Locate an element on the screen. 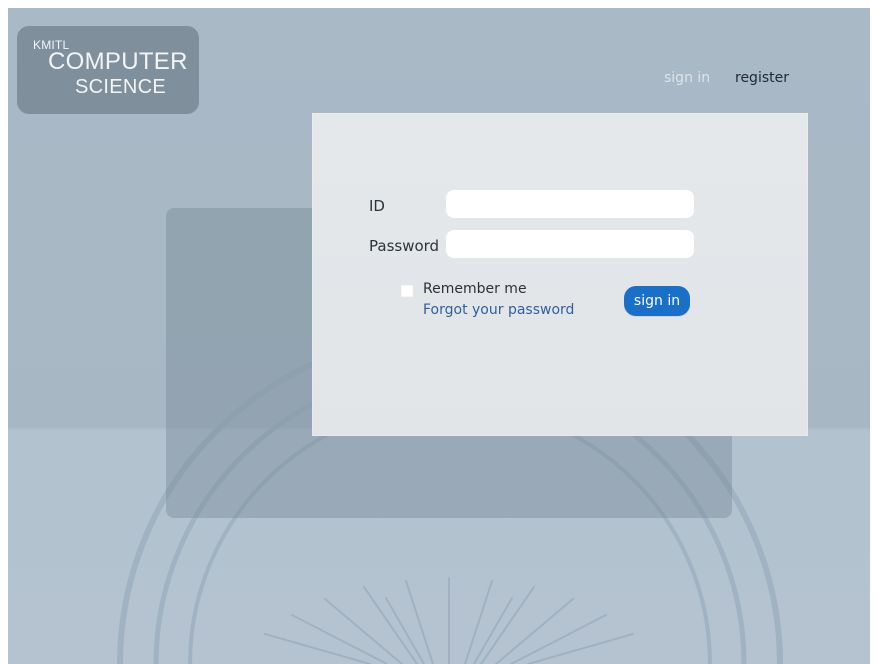  password-input is located at coordinates (570, 244).